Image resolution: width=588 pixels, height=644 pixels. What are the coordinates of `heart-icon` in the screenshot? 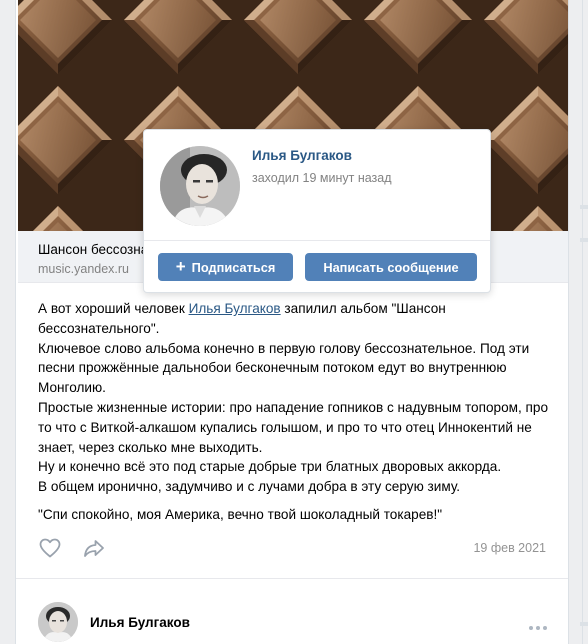 It's located at (50, 548).